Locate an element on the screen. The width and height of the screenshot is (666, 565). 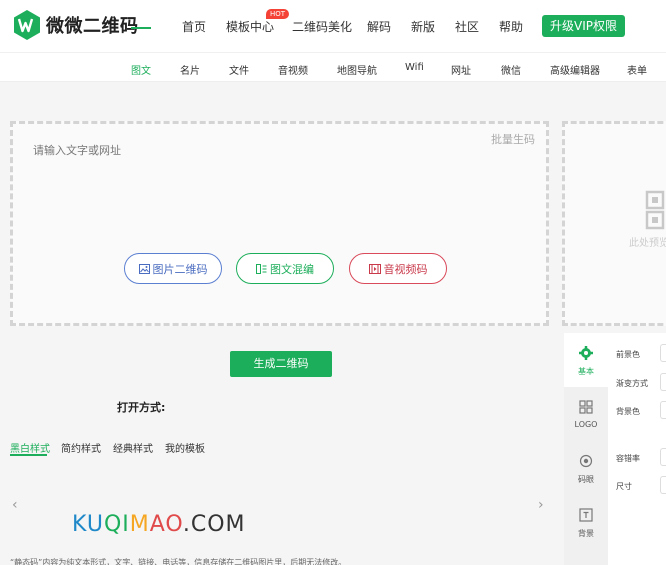
settings-tab-column: 基本 LOGO 码眼 背景 is located at coordinates (586, 449).